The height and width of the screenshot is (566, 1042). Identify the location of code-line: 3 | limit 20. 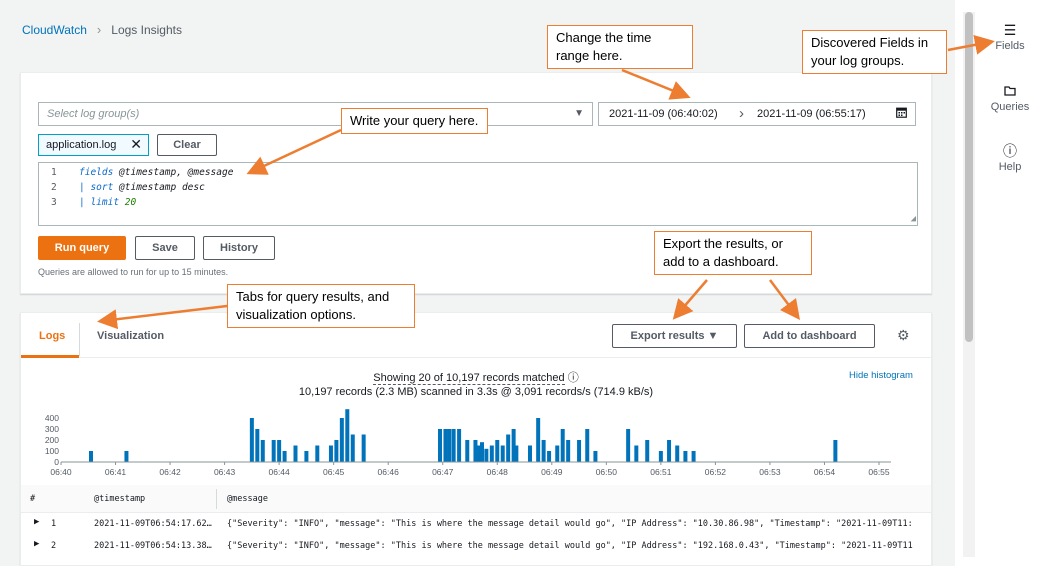
(478, 204).